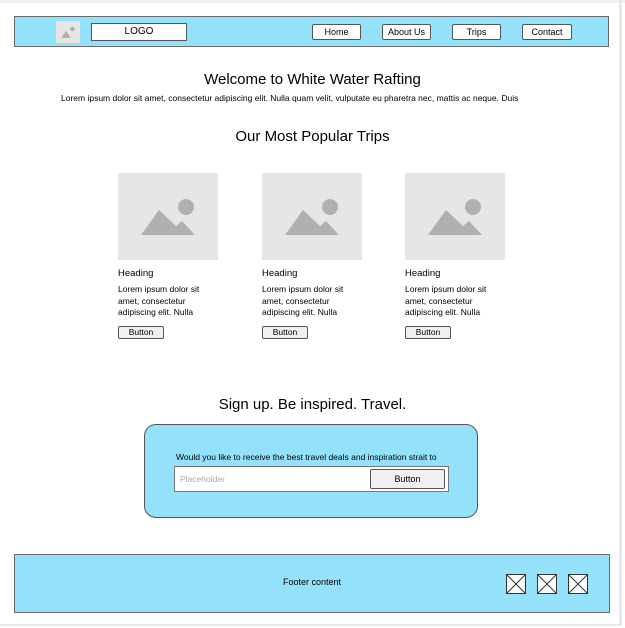 Image resolution: width=625 pixels, height=628 pixels. I want to click on signup-form: Button, so click(311, 479).